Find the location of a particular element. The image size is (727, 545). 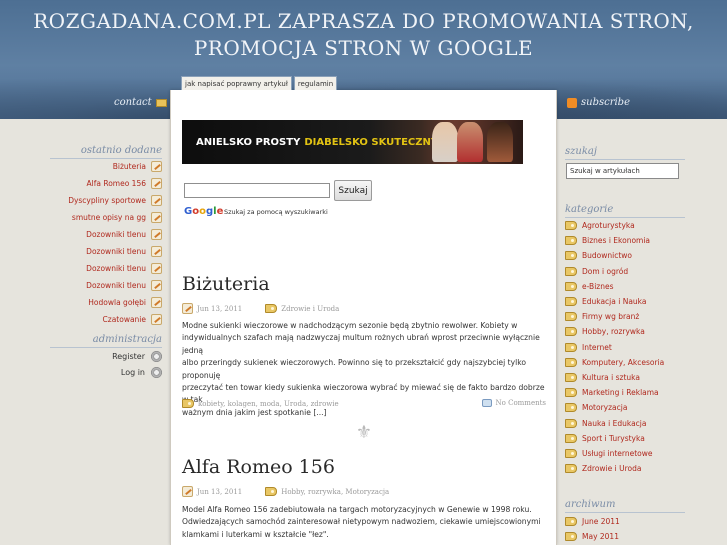

category-link: Internet is located at coordinates (640, 347).